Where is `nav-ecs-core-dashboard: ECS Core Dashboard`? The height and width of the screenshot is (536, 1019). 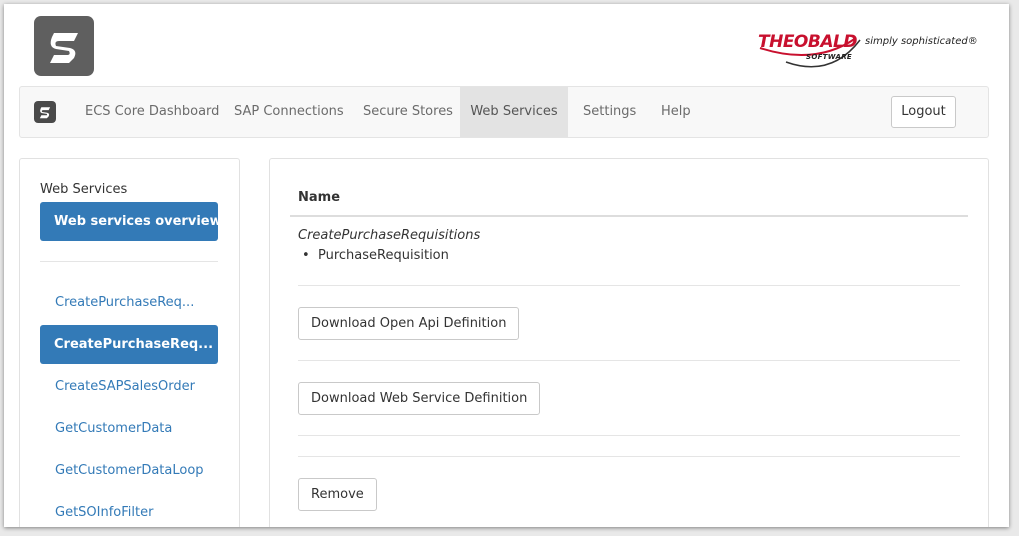 nav-ecs-core-dashboard: ECS Core Dashboard is located at coordinates (152, 112).